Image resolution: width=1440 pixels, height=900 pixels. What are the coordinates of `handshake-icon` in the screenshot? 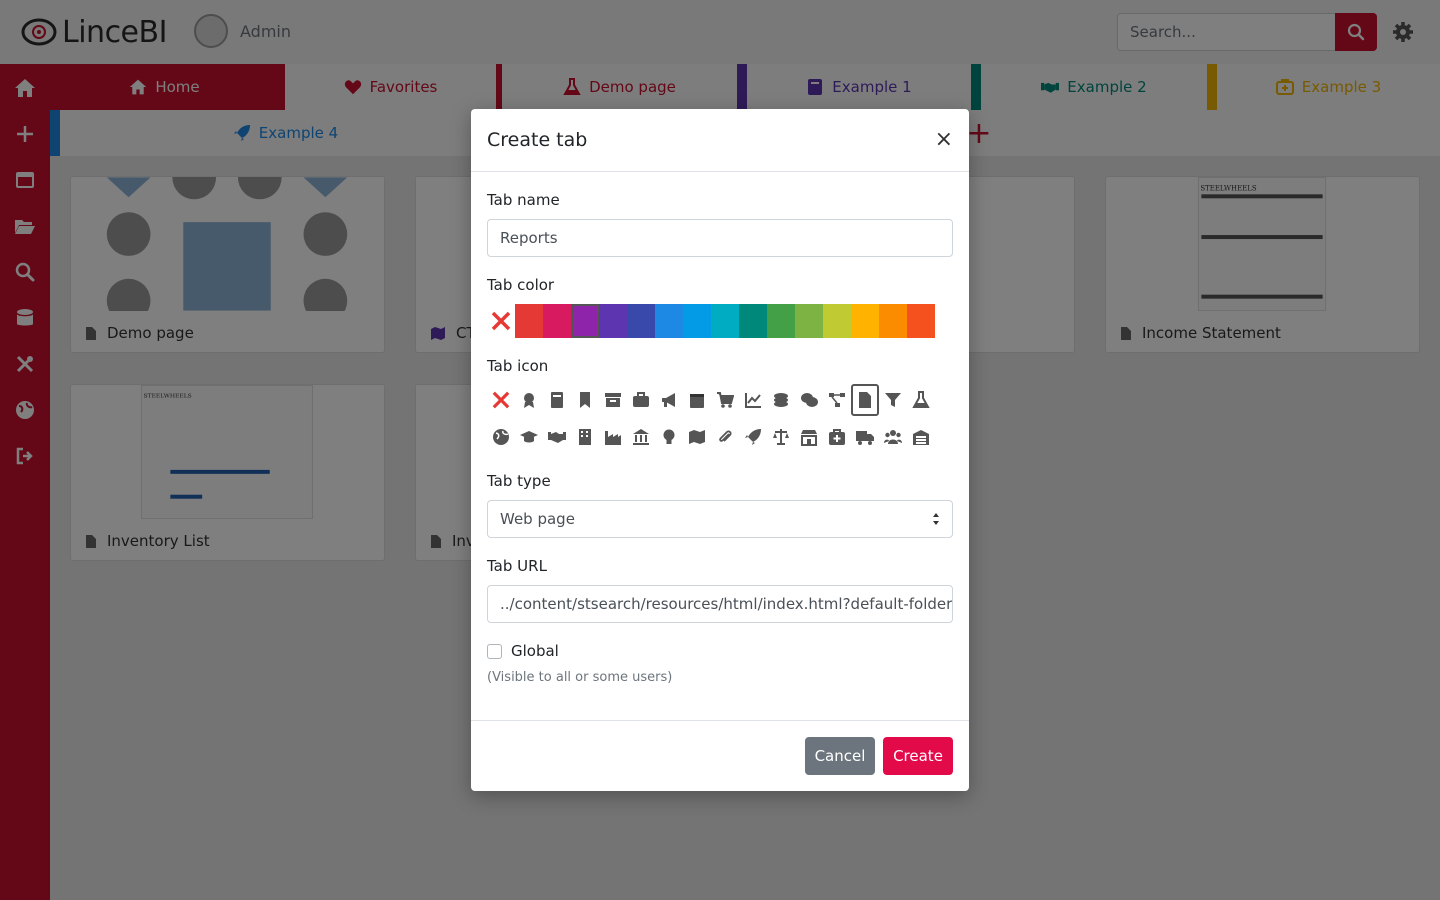 It's located at (557, 437).